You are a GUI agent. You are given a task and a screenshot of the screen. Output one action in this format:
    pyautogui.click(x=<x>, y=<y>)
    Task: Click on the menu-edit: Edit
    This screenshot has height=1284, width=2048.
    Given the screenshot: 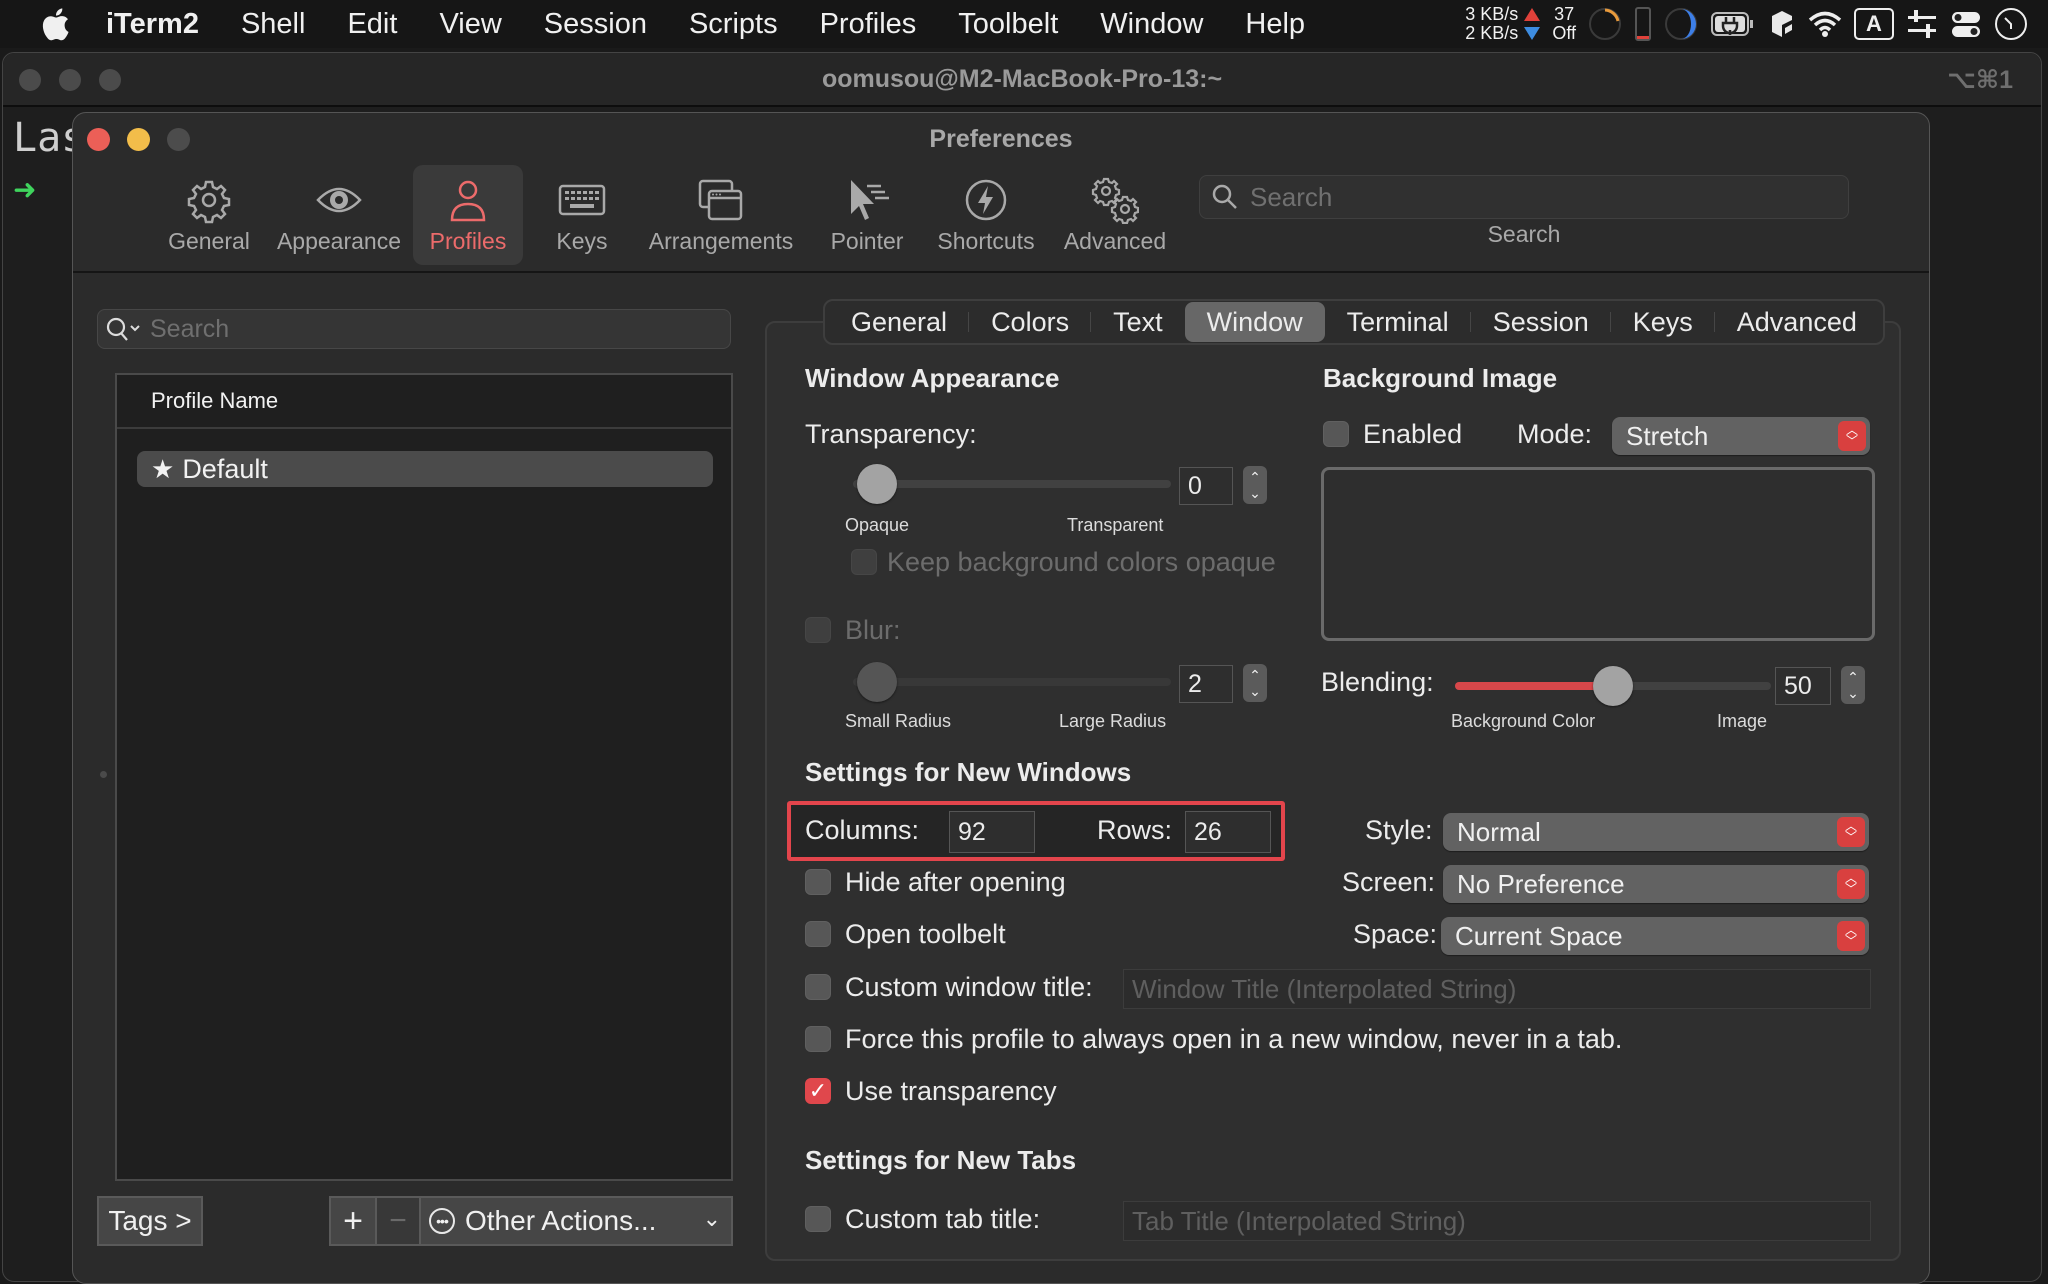 What is the action you would take?
    pyautogui.click(x=372, y=24)
    